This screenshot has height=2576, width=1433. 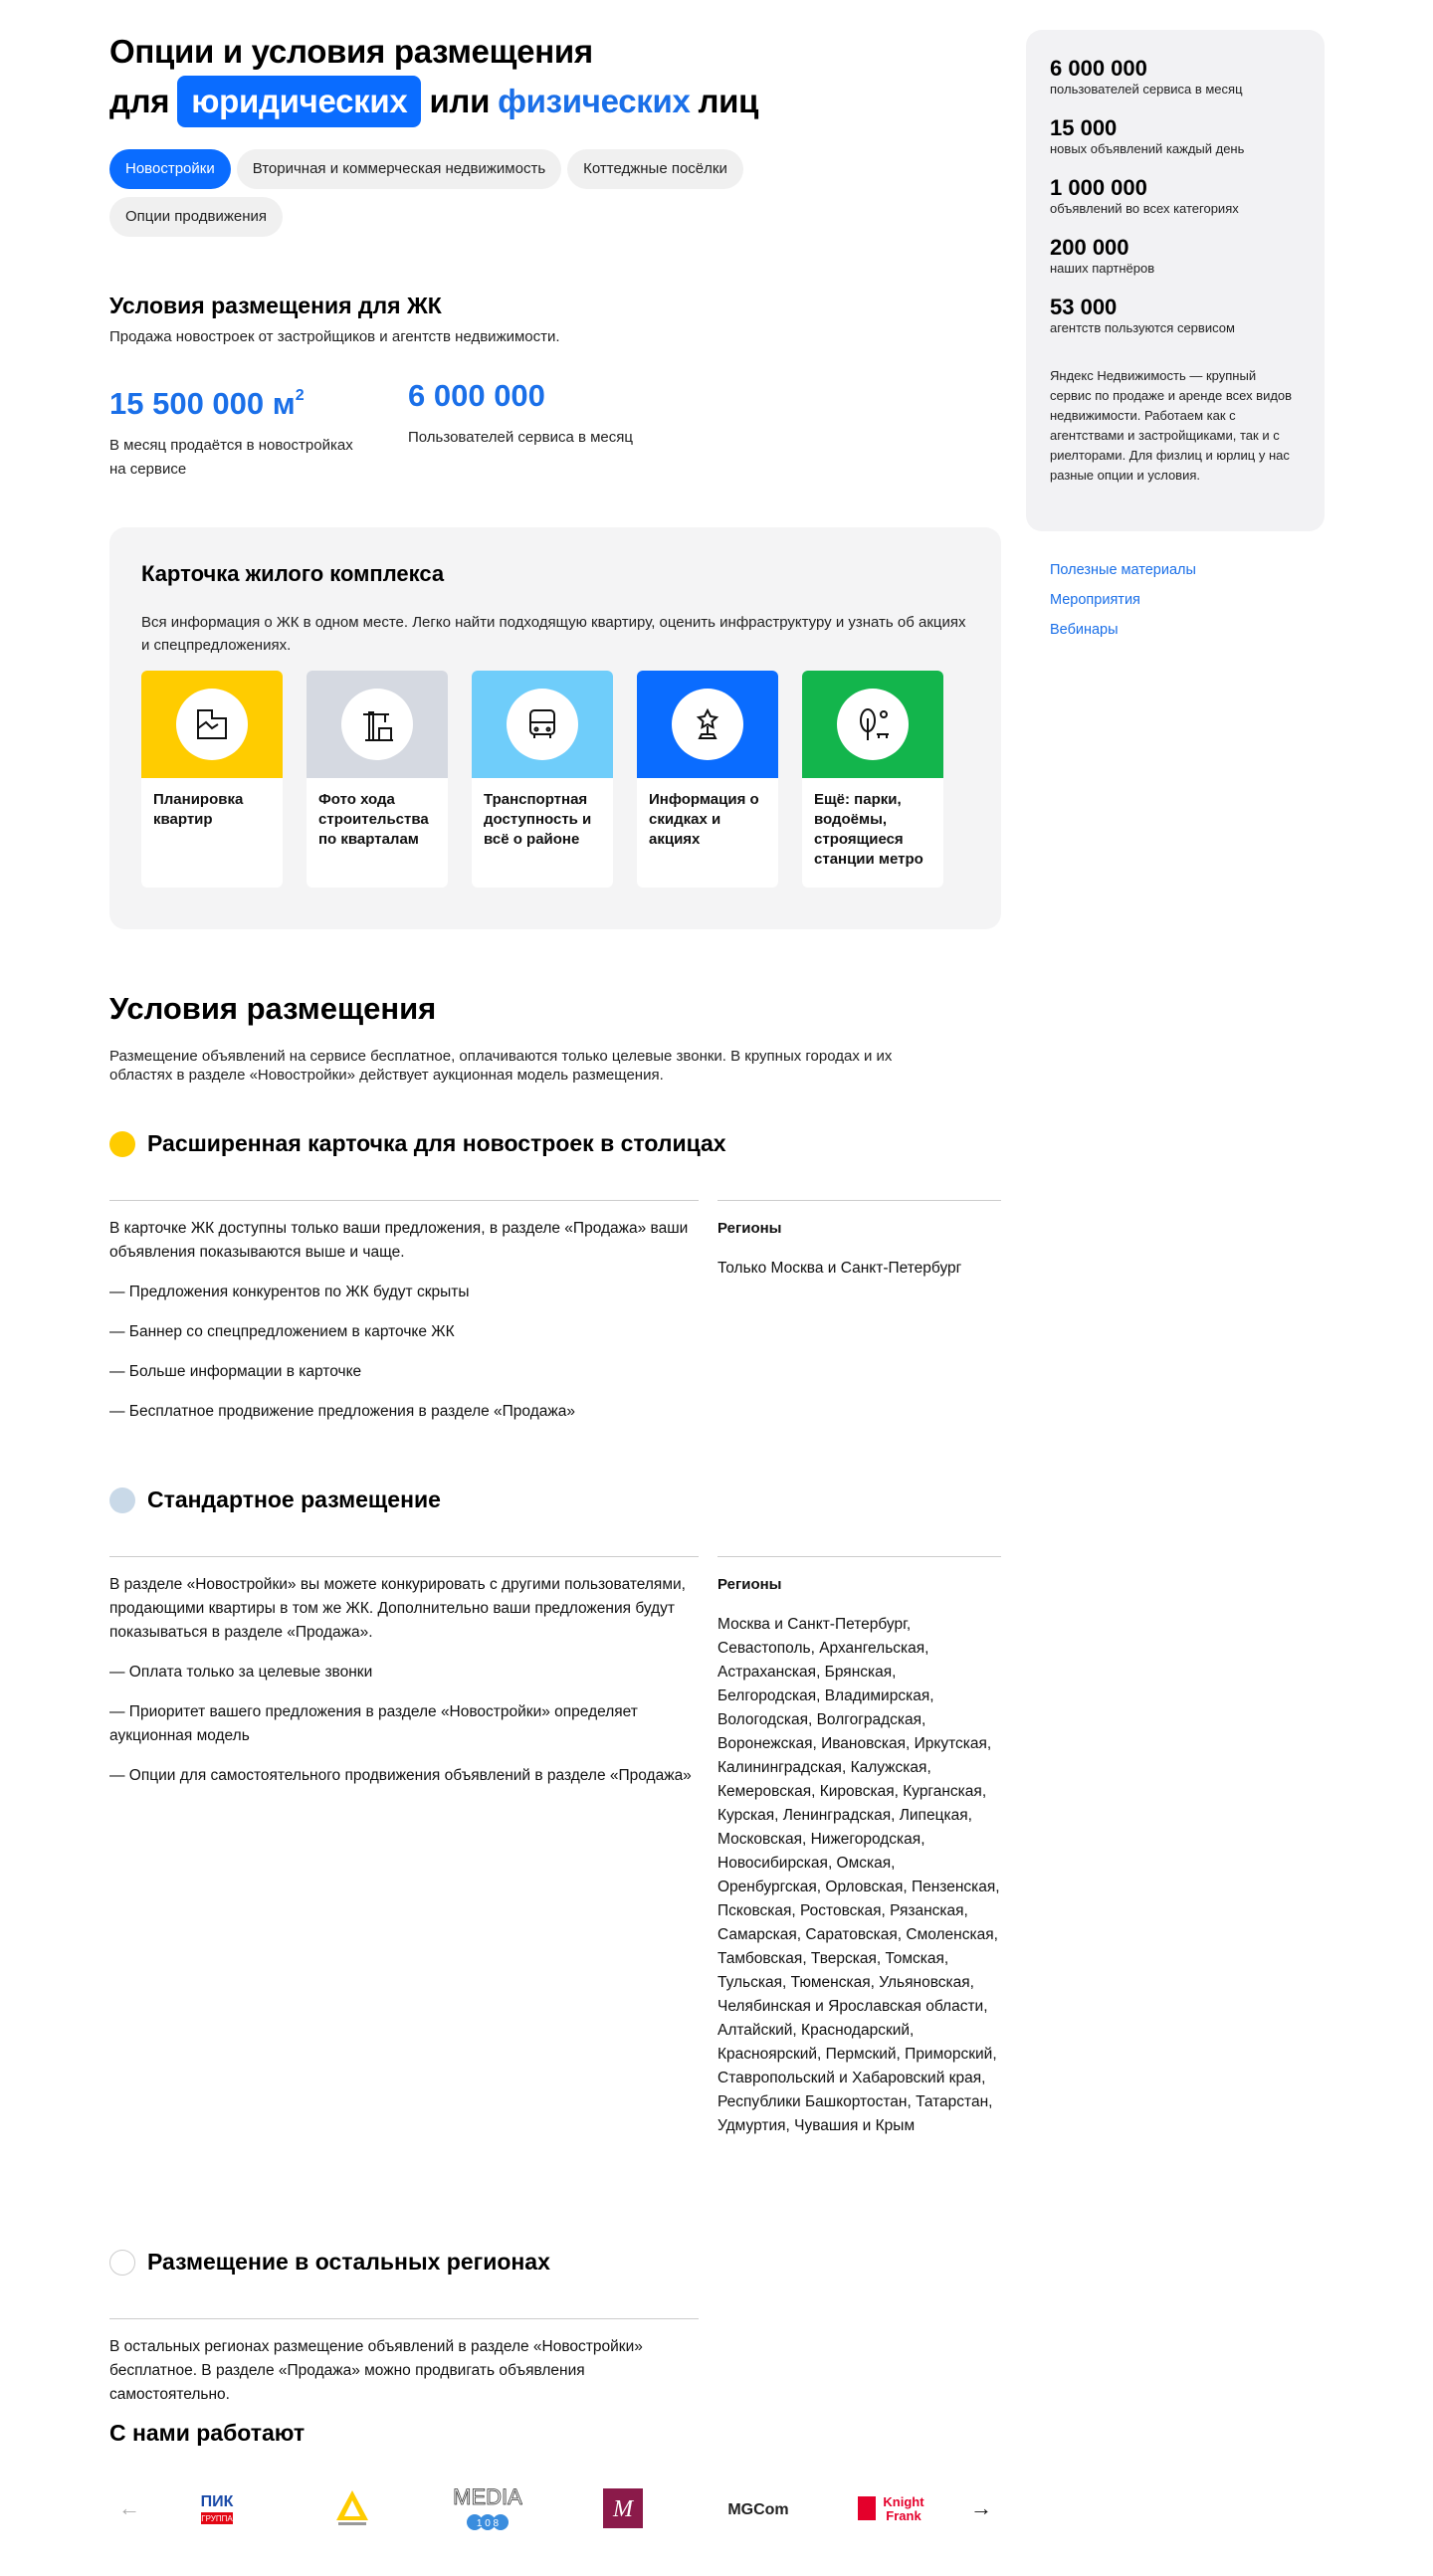 What do you see at coordinates (839, 1268) in the screenshot?
I see `regions-list: Только Москва и Санкт-Петербург` at bounding box center [839, 1268].